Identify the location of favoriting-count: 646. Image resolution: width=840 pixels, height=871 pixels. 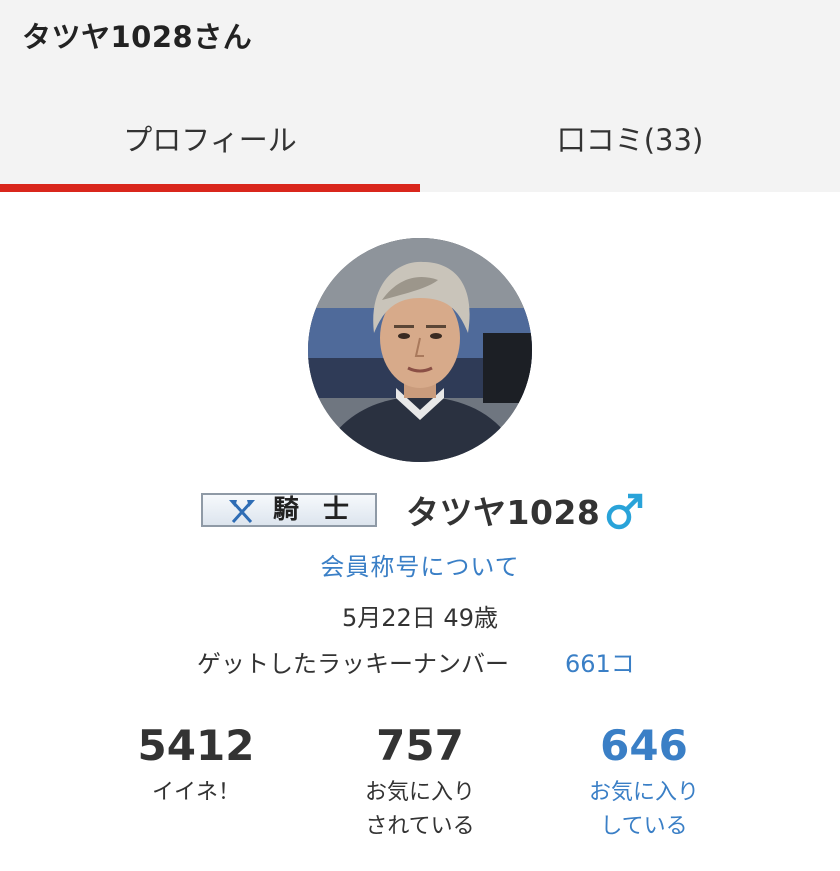
(644, 746).